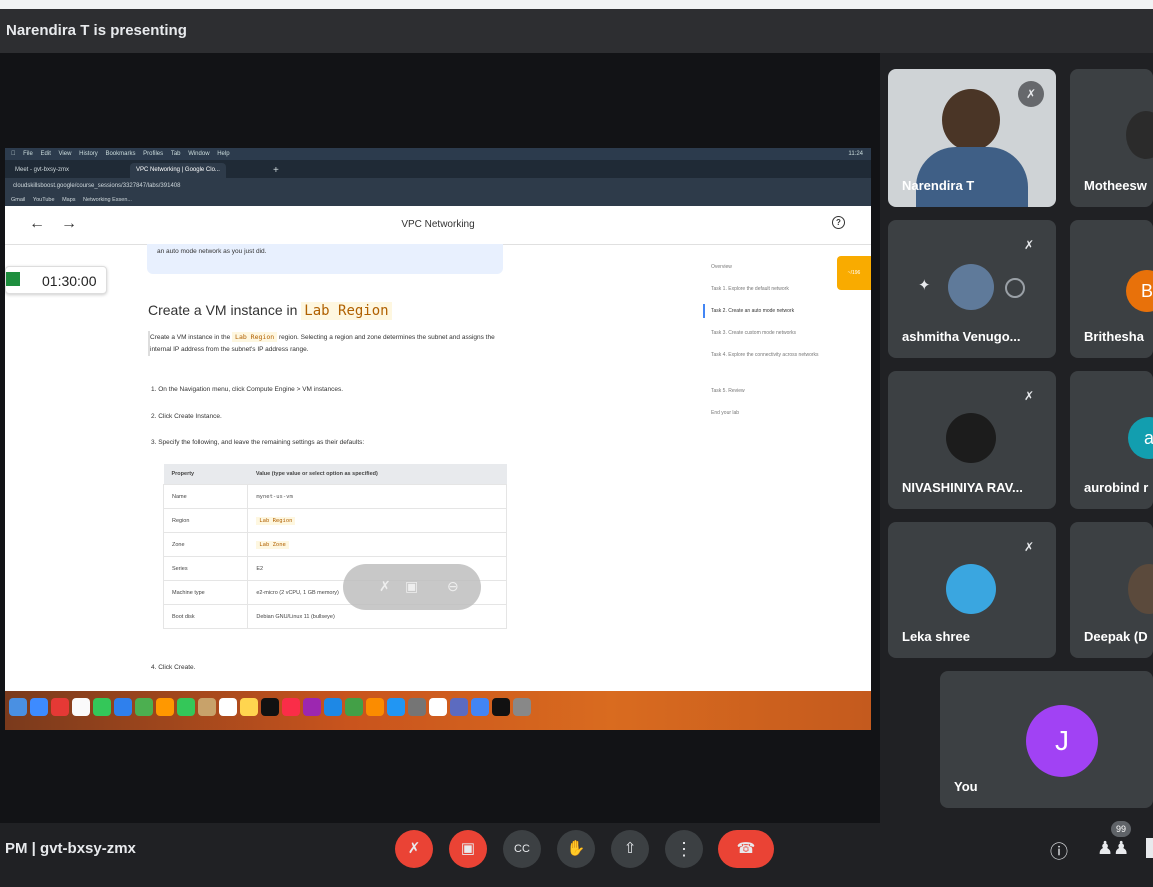  I want to click on trash-icon, so click(522, 707).